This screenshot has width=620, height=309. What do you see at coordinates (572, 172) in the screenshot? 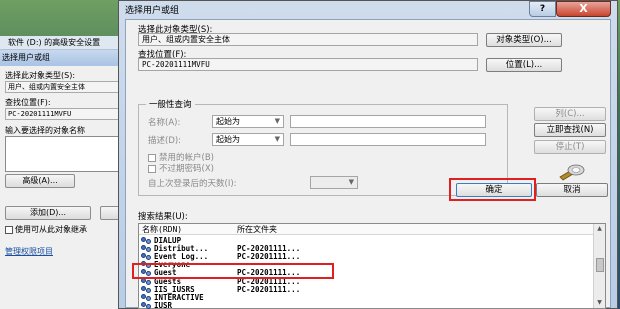
I see `search-tool-icon` at bounding box center [572, 172].